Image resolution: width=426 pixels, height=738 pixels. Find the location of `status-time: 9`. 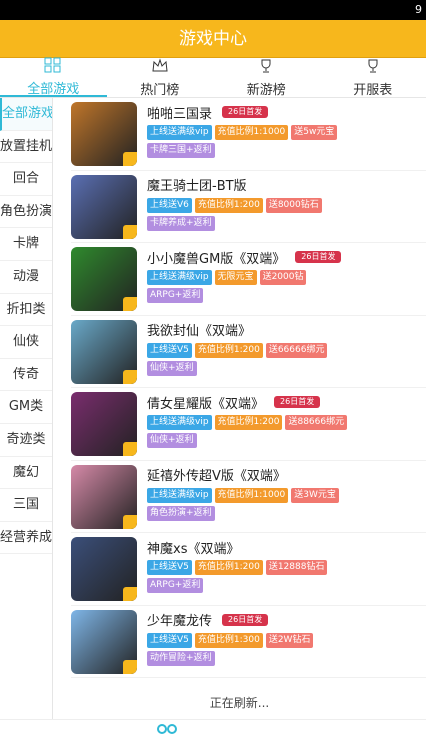

status-time: 9 is located at coordinates (418, 9).